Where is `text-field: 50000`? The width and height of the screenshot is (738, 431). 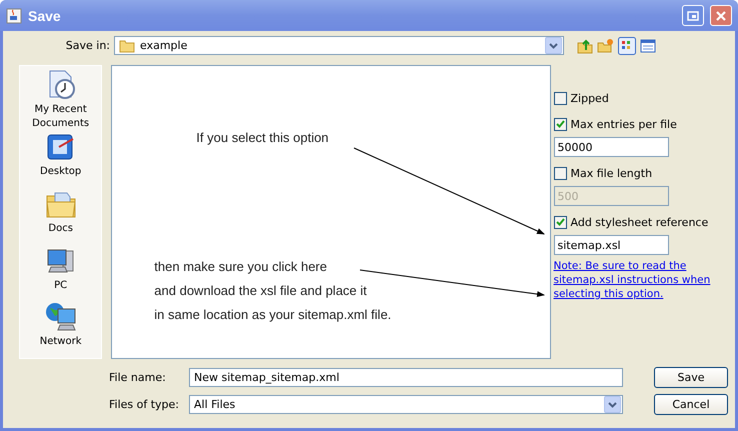 text-field: 50000 is located at coordinates (611, 147).